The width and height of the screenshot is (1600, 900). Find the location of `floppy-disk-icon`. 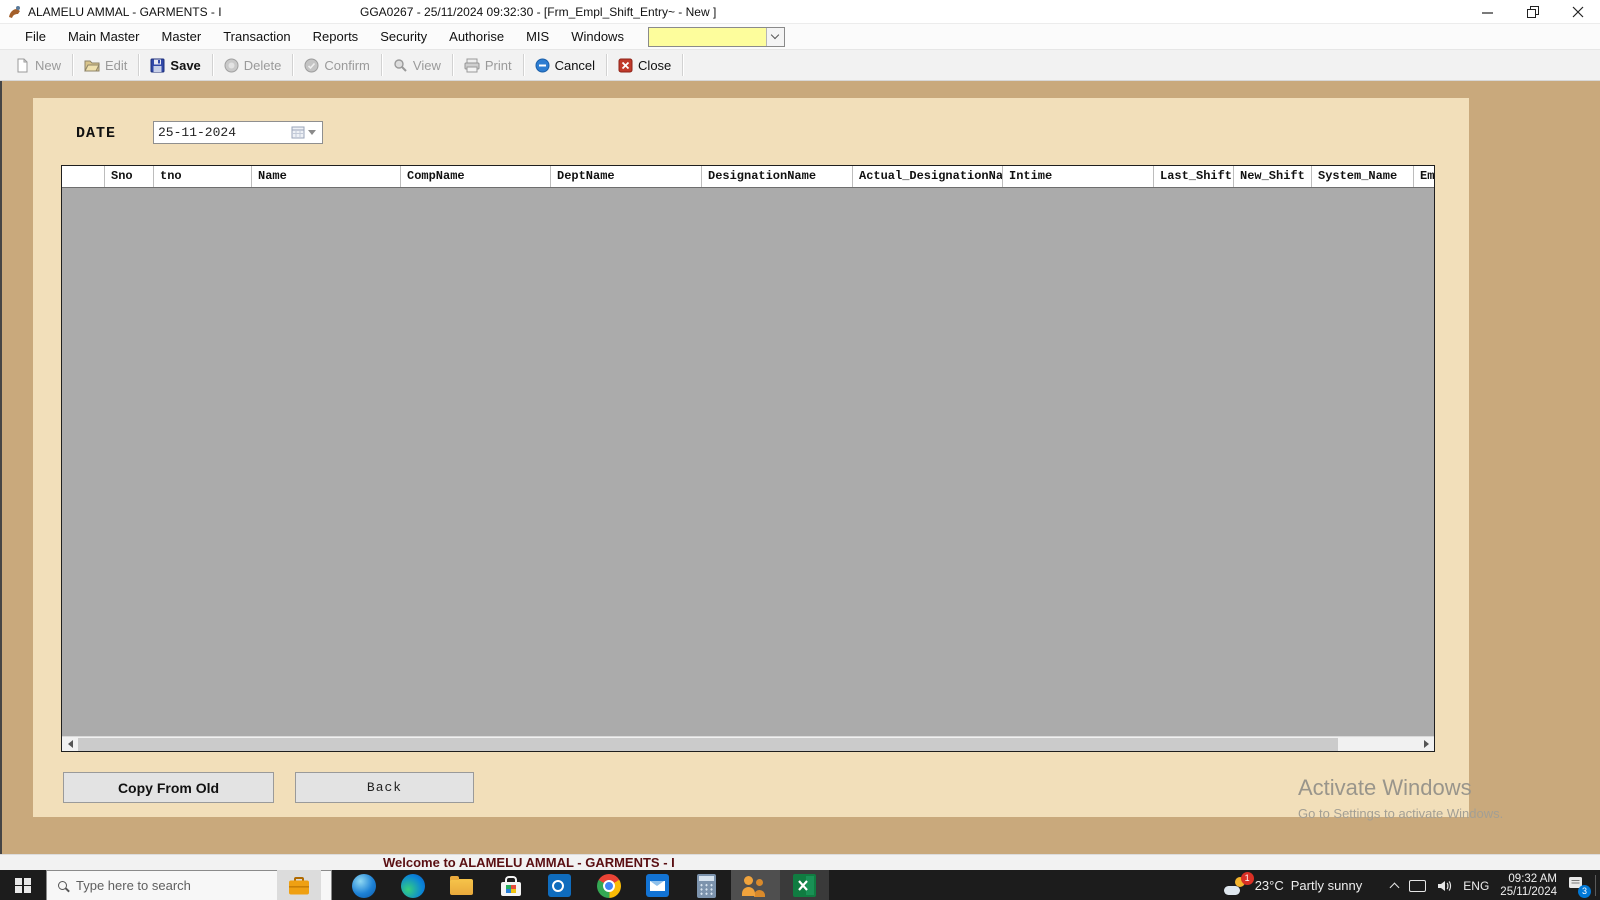

floppy-disk-icon is located at coordinates (157, 65).